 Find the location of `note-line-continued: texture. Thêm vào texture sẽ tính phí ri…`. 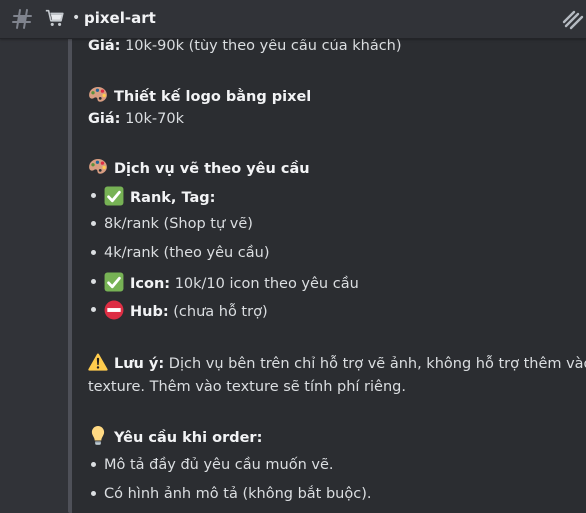

note-line-continued: texture. Thêm vào texture sẽ tính phí ri… is located at coordinates (247, 387).